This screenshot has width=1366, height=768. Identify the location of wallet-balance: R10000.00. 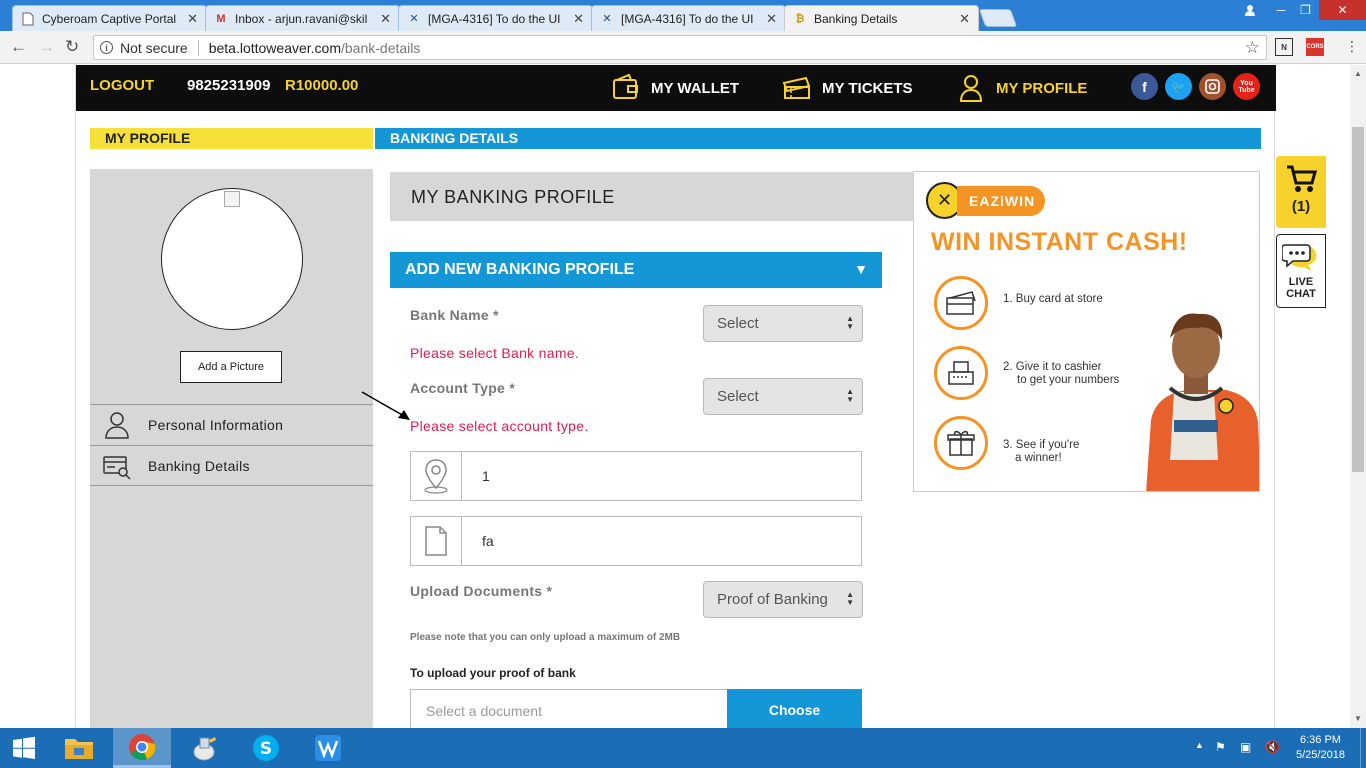
(322, 85).